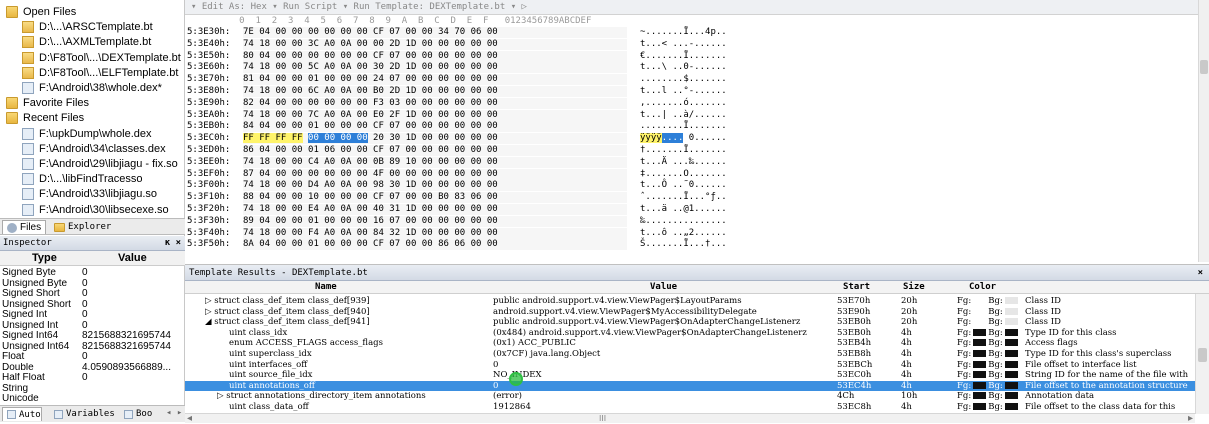 Image resolution: width=1209 pixels, height=424 pixels. Describe the element at coordinates (914, 287) in the screenshot. I see `col-size: Size` at that location.